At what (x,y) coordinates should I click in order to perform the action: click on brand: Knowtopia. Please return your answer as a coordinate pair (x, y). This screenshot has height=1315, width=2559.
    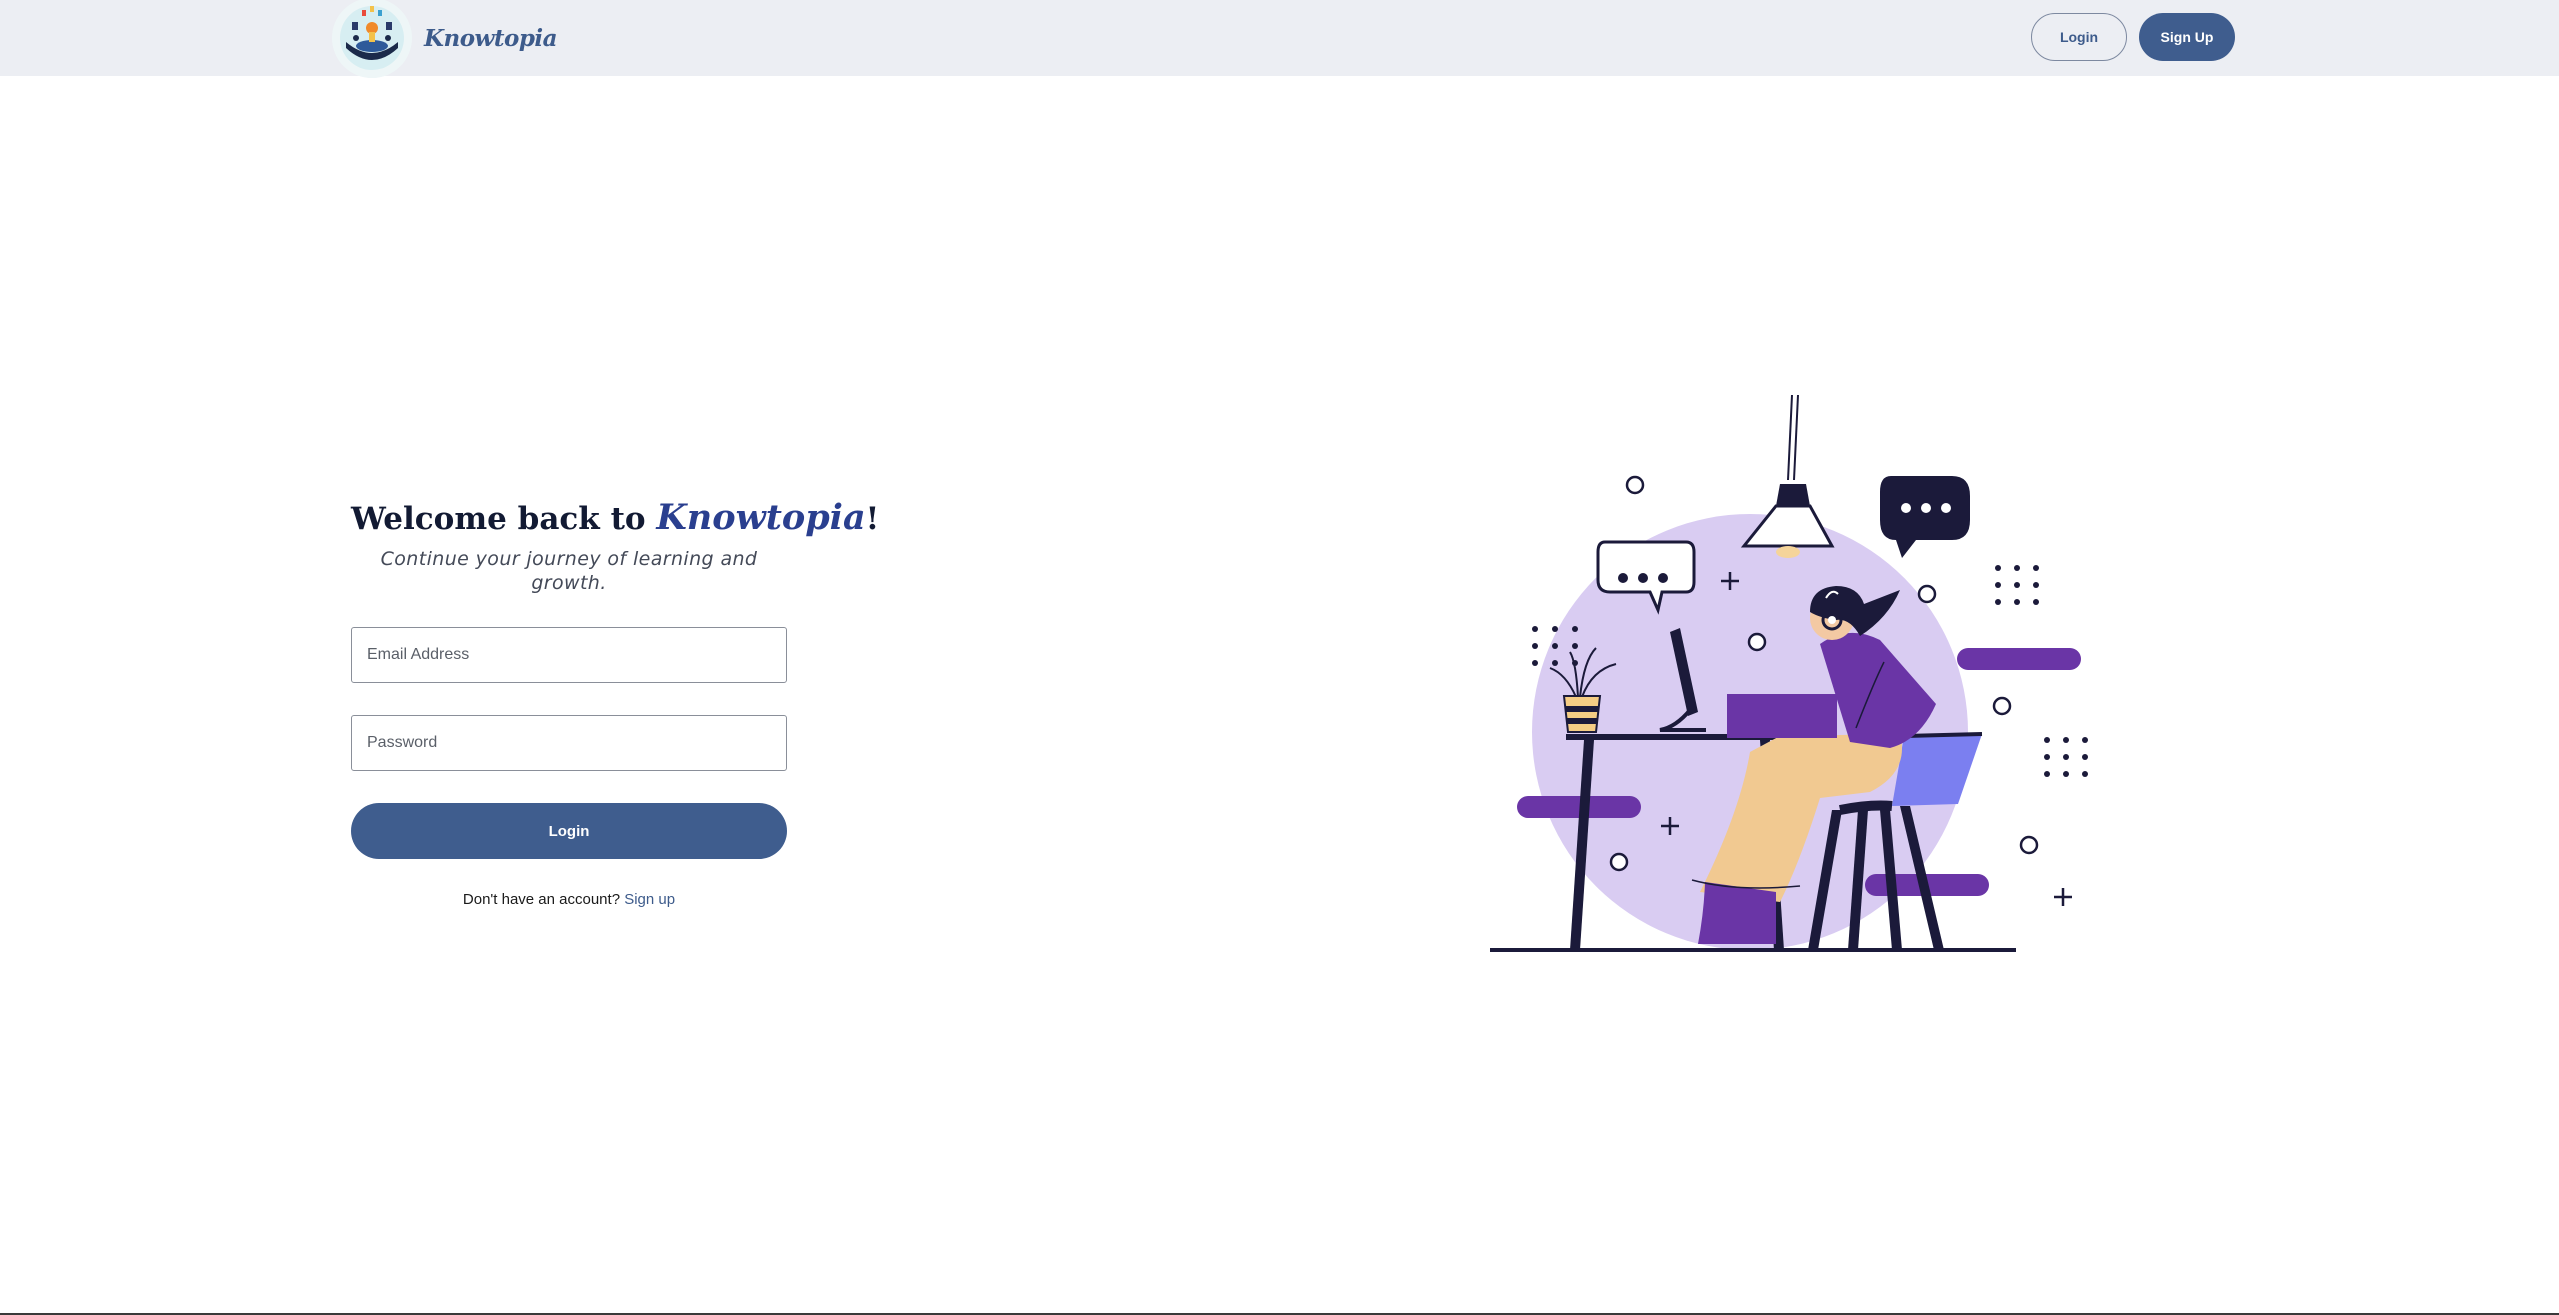
    Looking at the image, I should click on (445, 39).